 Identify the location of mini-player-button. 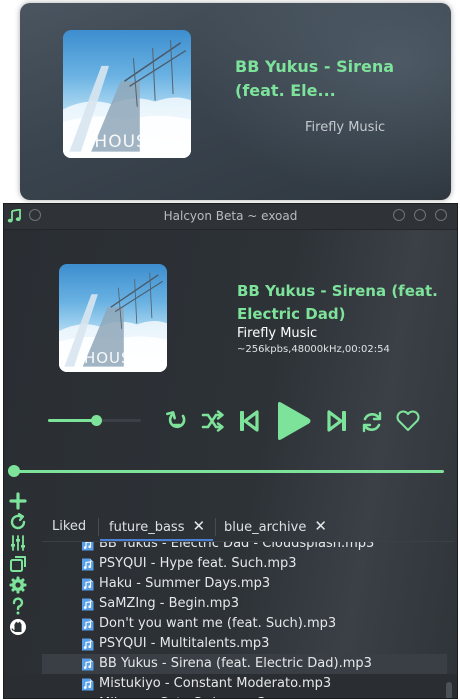
(18, 564).